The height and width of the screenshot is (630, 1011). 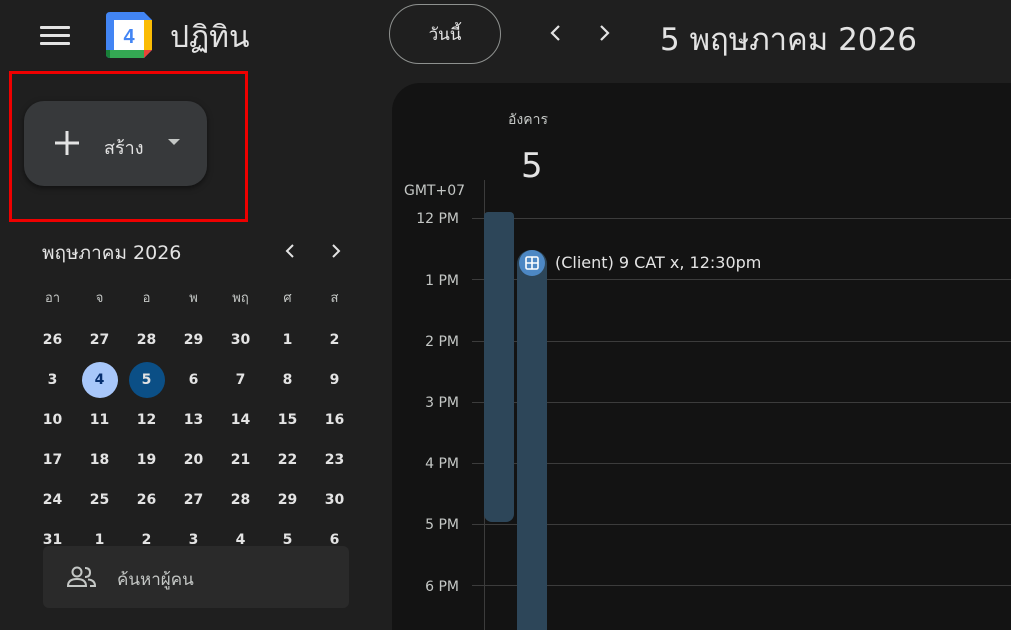 I want to click on weekday-label: จ, so click(x=99, y=298).